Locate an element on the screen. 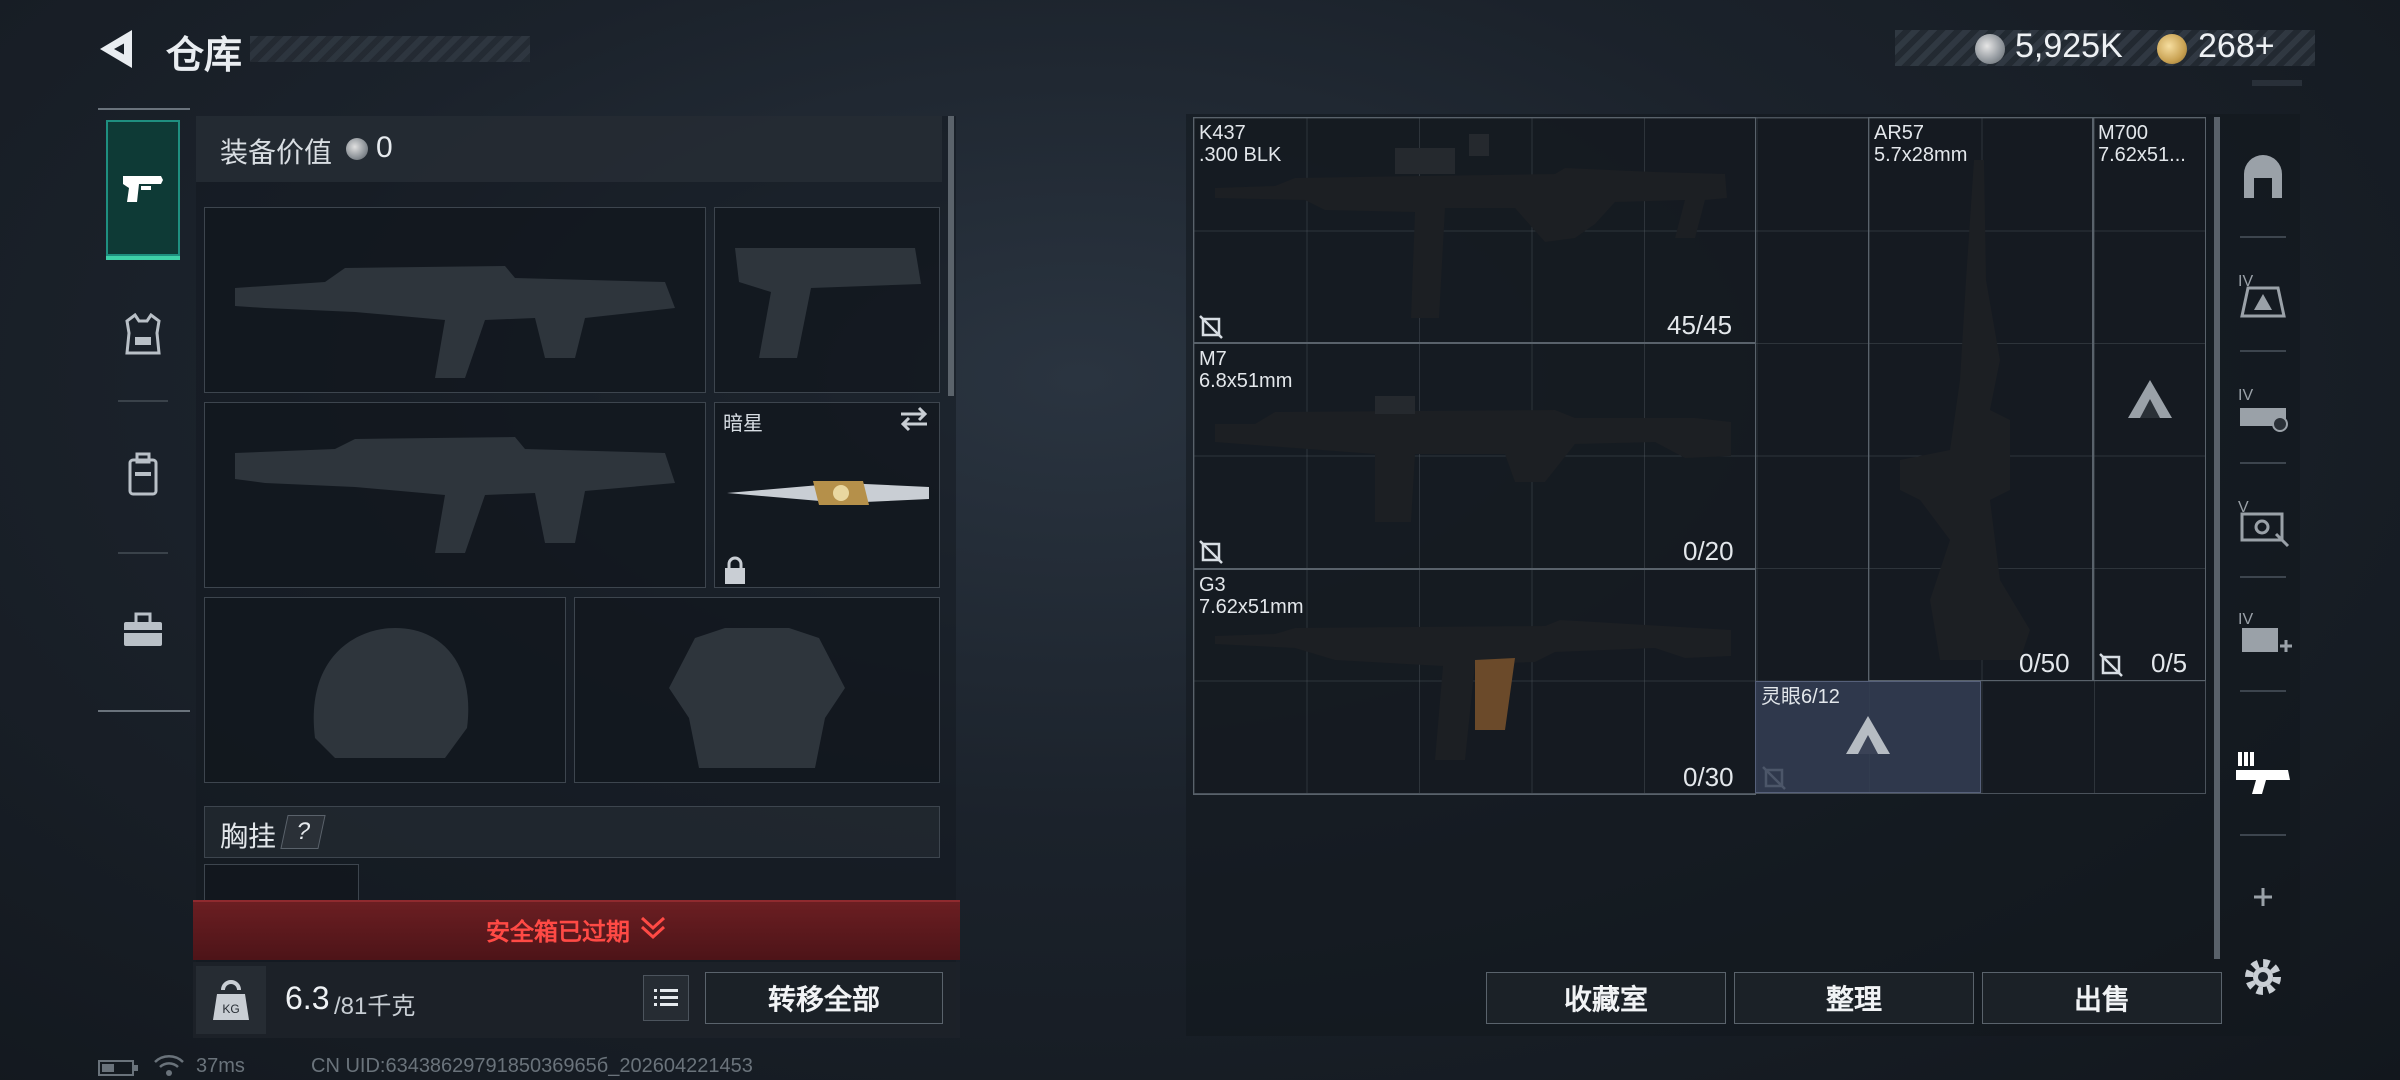  ping-text: 37ms is located at coordinates (220, 1066).